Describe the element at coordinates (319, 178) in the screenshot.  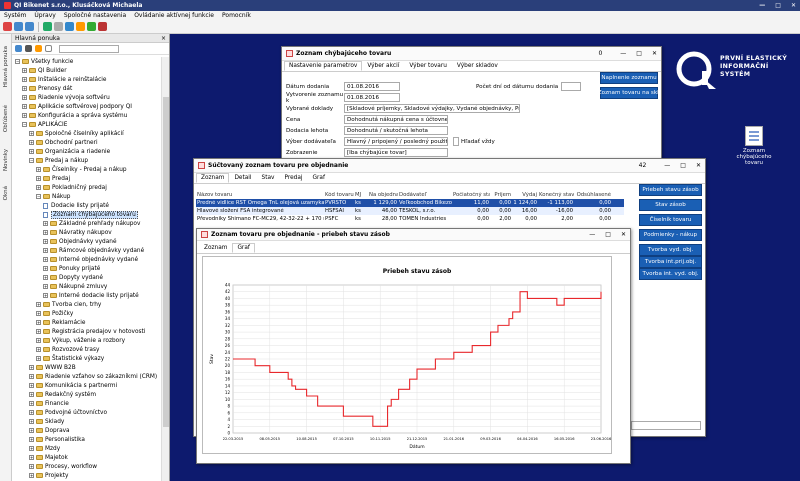
I see `tab-graph: Graf` at that location.